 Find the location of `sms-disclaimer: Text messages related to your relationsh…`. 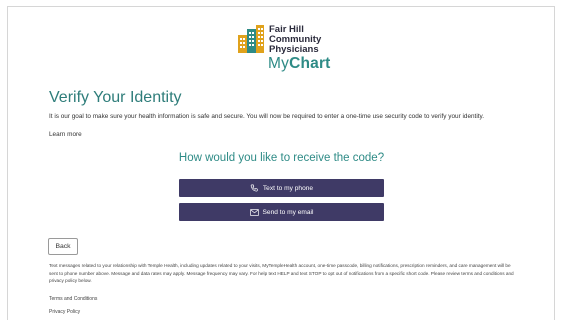

sms-disclaimer: Text messages related to your relationsh… is located at coordinates (281, 273).